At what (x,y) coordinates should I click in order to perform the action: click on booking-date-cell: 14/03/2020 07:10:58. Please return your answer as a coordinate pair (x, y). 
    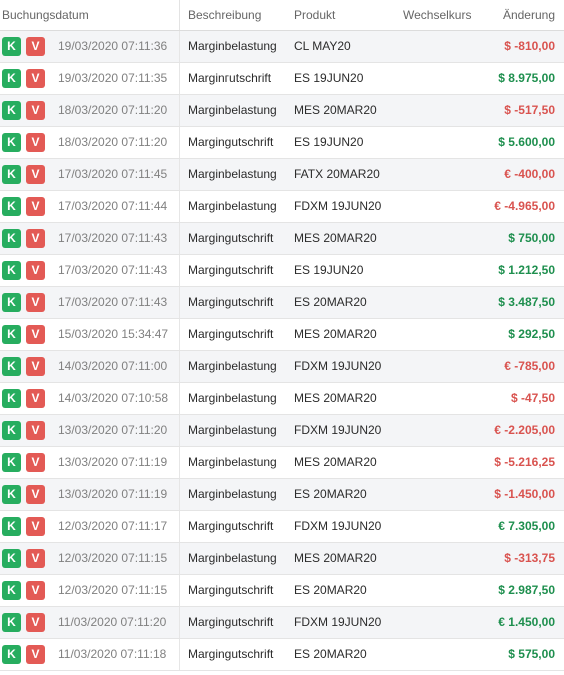
    Looking at the image, I should click on (113, 398).